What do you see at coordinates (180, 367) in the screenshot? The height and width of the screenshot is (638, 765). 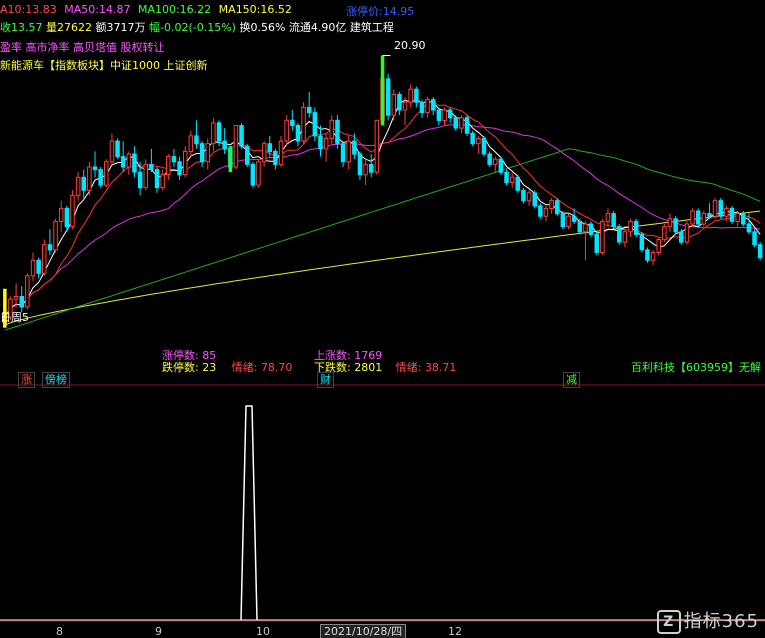 I see `limit-down-count-label: 跌停数:` at bounding box center [180, 367].